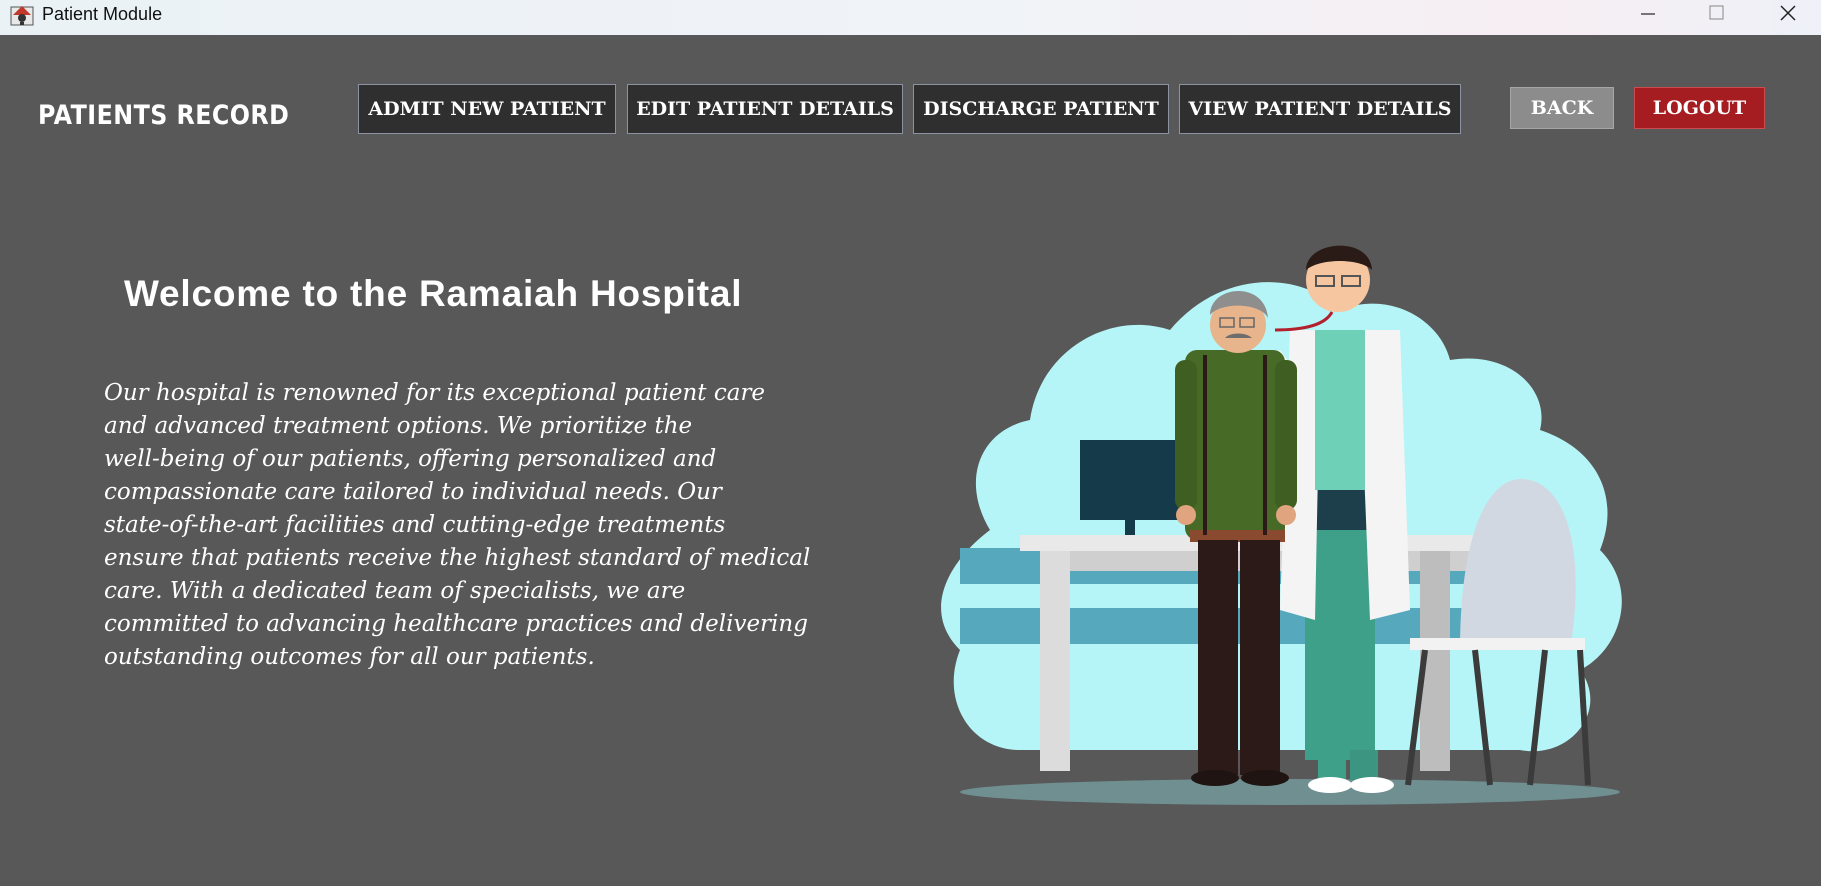 This screenshot has width=1821, height=886. I want to click on chair-leg, so click(1584, 717).